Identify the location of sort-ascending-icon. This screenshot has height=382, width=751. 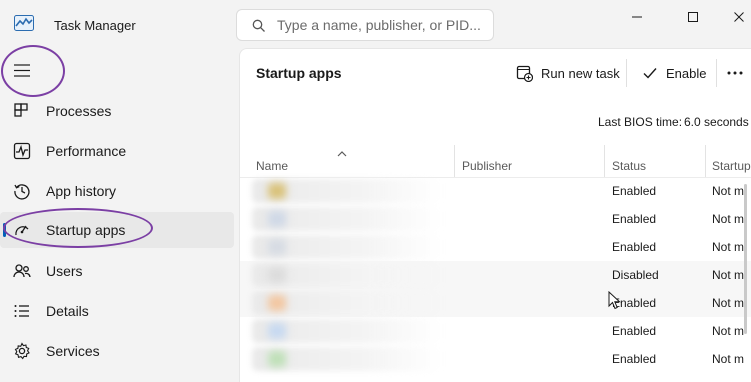
(342, 151).